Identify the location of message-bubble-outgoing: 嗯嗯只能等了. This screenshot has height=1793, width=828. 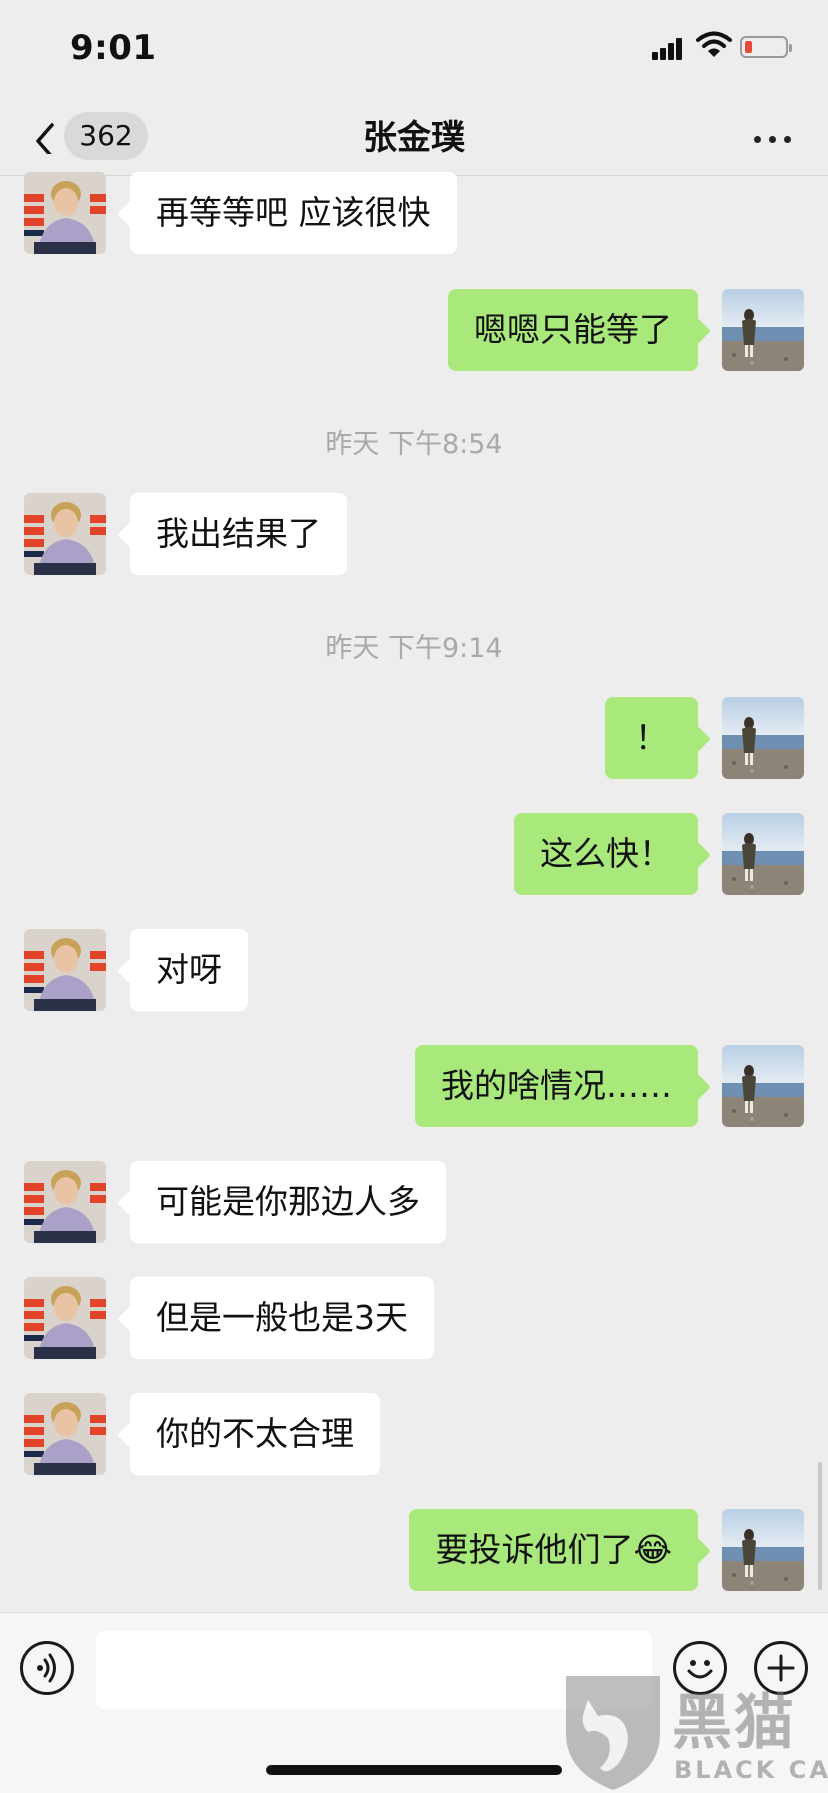
(573, 330).